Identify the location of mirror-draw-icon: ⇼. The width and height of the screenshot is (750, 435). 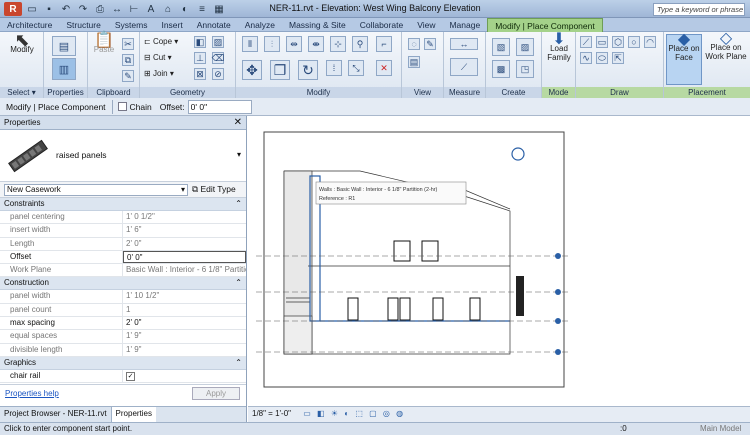
(316, 44).